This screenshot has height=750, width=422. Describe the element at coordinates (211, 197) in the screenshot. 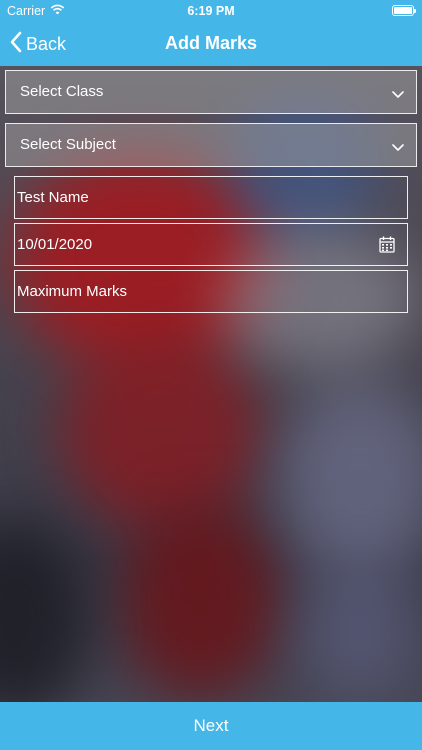

I see `test-name-field: Test Name` at that location.